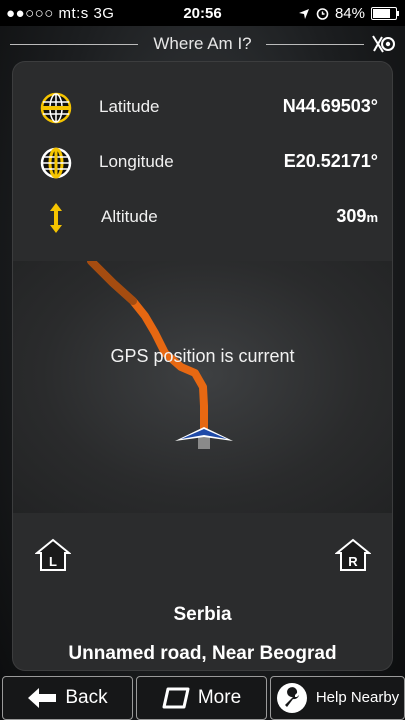 The width and height of the screenshot is (405, 720). I want to click on title-bar: Where Am I?, so click(202, 44).